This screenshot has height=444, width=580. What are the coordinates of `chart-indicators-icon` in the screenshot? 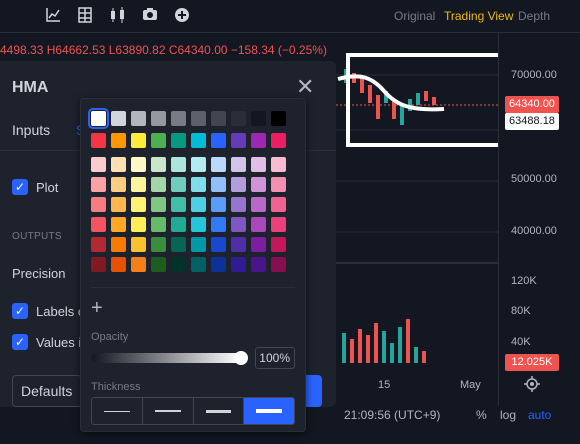 It's located at (53, 16).